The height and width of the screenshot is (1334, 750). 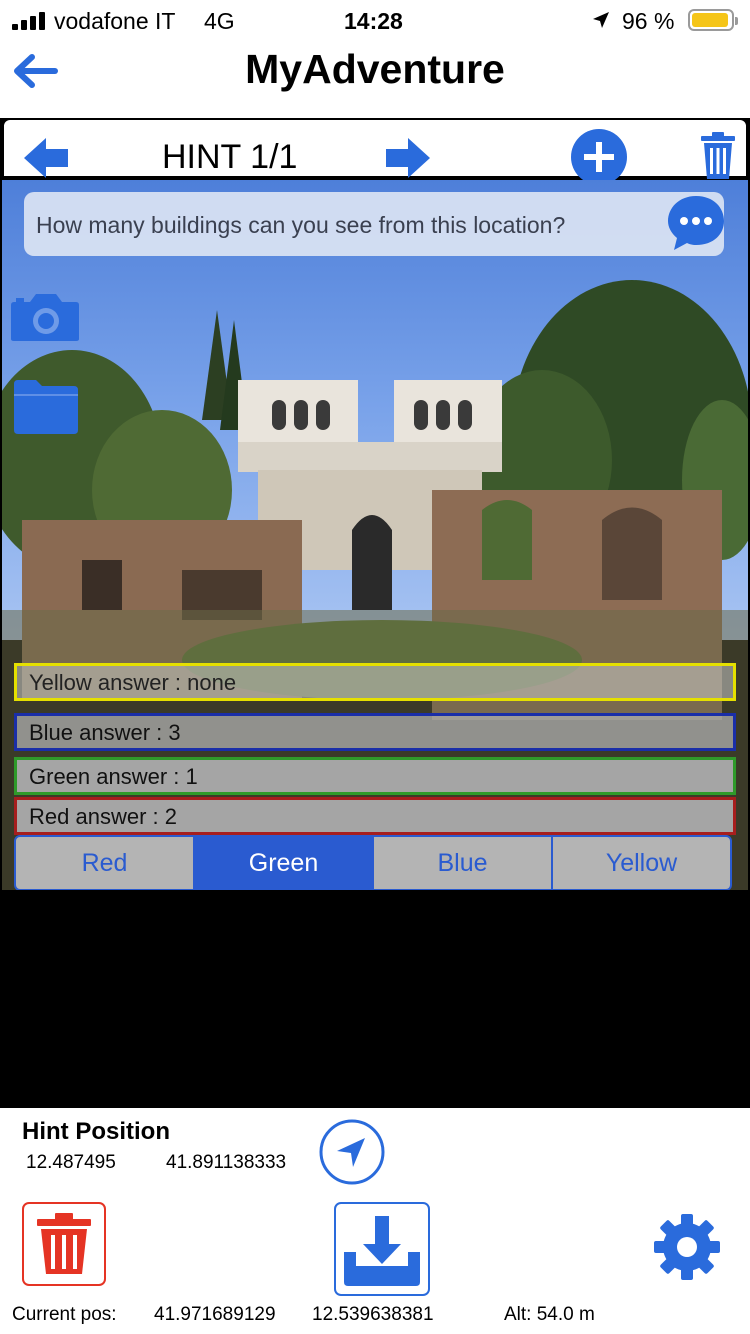 I want to click on download-icon, so click(x=382, y=1249).